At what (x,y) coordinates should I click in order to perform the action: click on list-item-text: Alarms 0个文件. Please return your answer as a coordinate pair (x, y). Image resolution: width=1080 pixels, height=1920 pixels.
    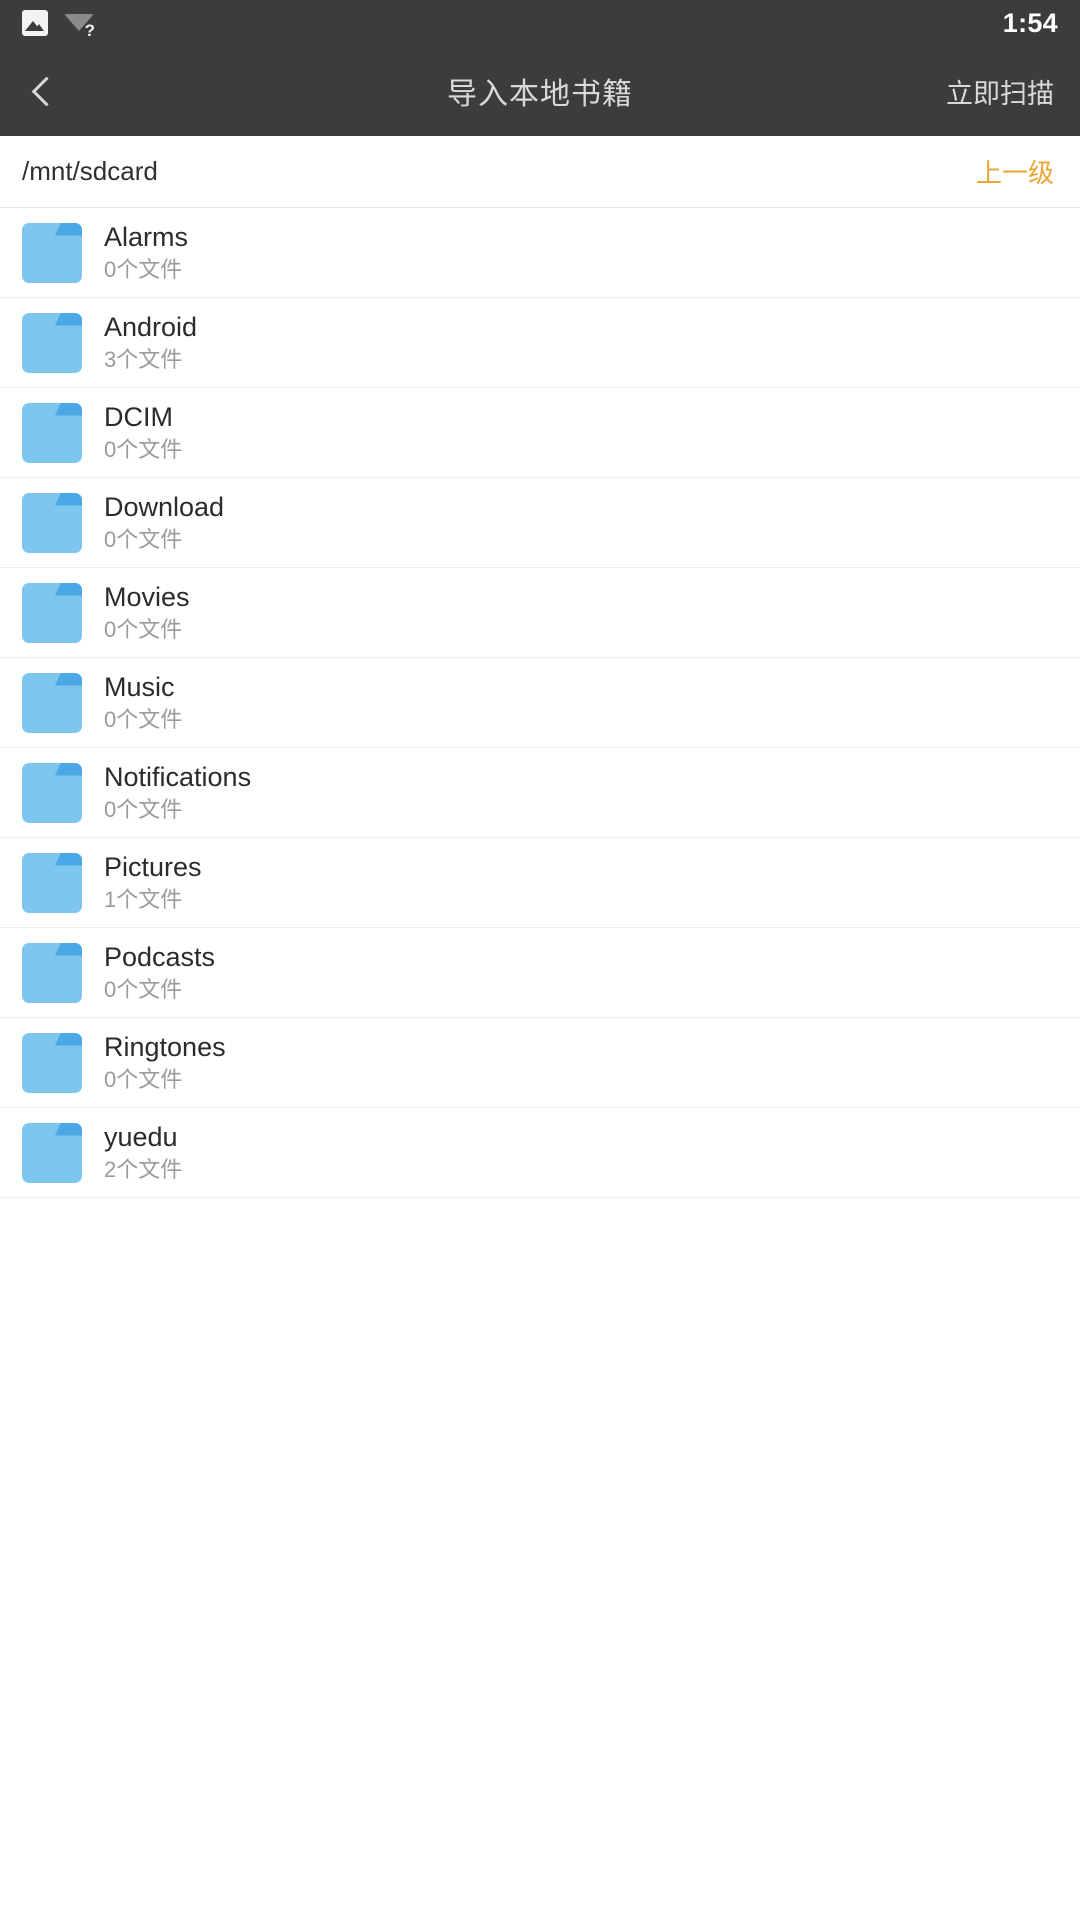
    Looking at the image, I should click on (146, 252).